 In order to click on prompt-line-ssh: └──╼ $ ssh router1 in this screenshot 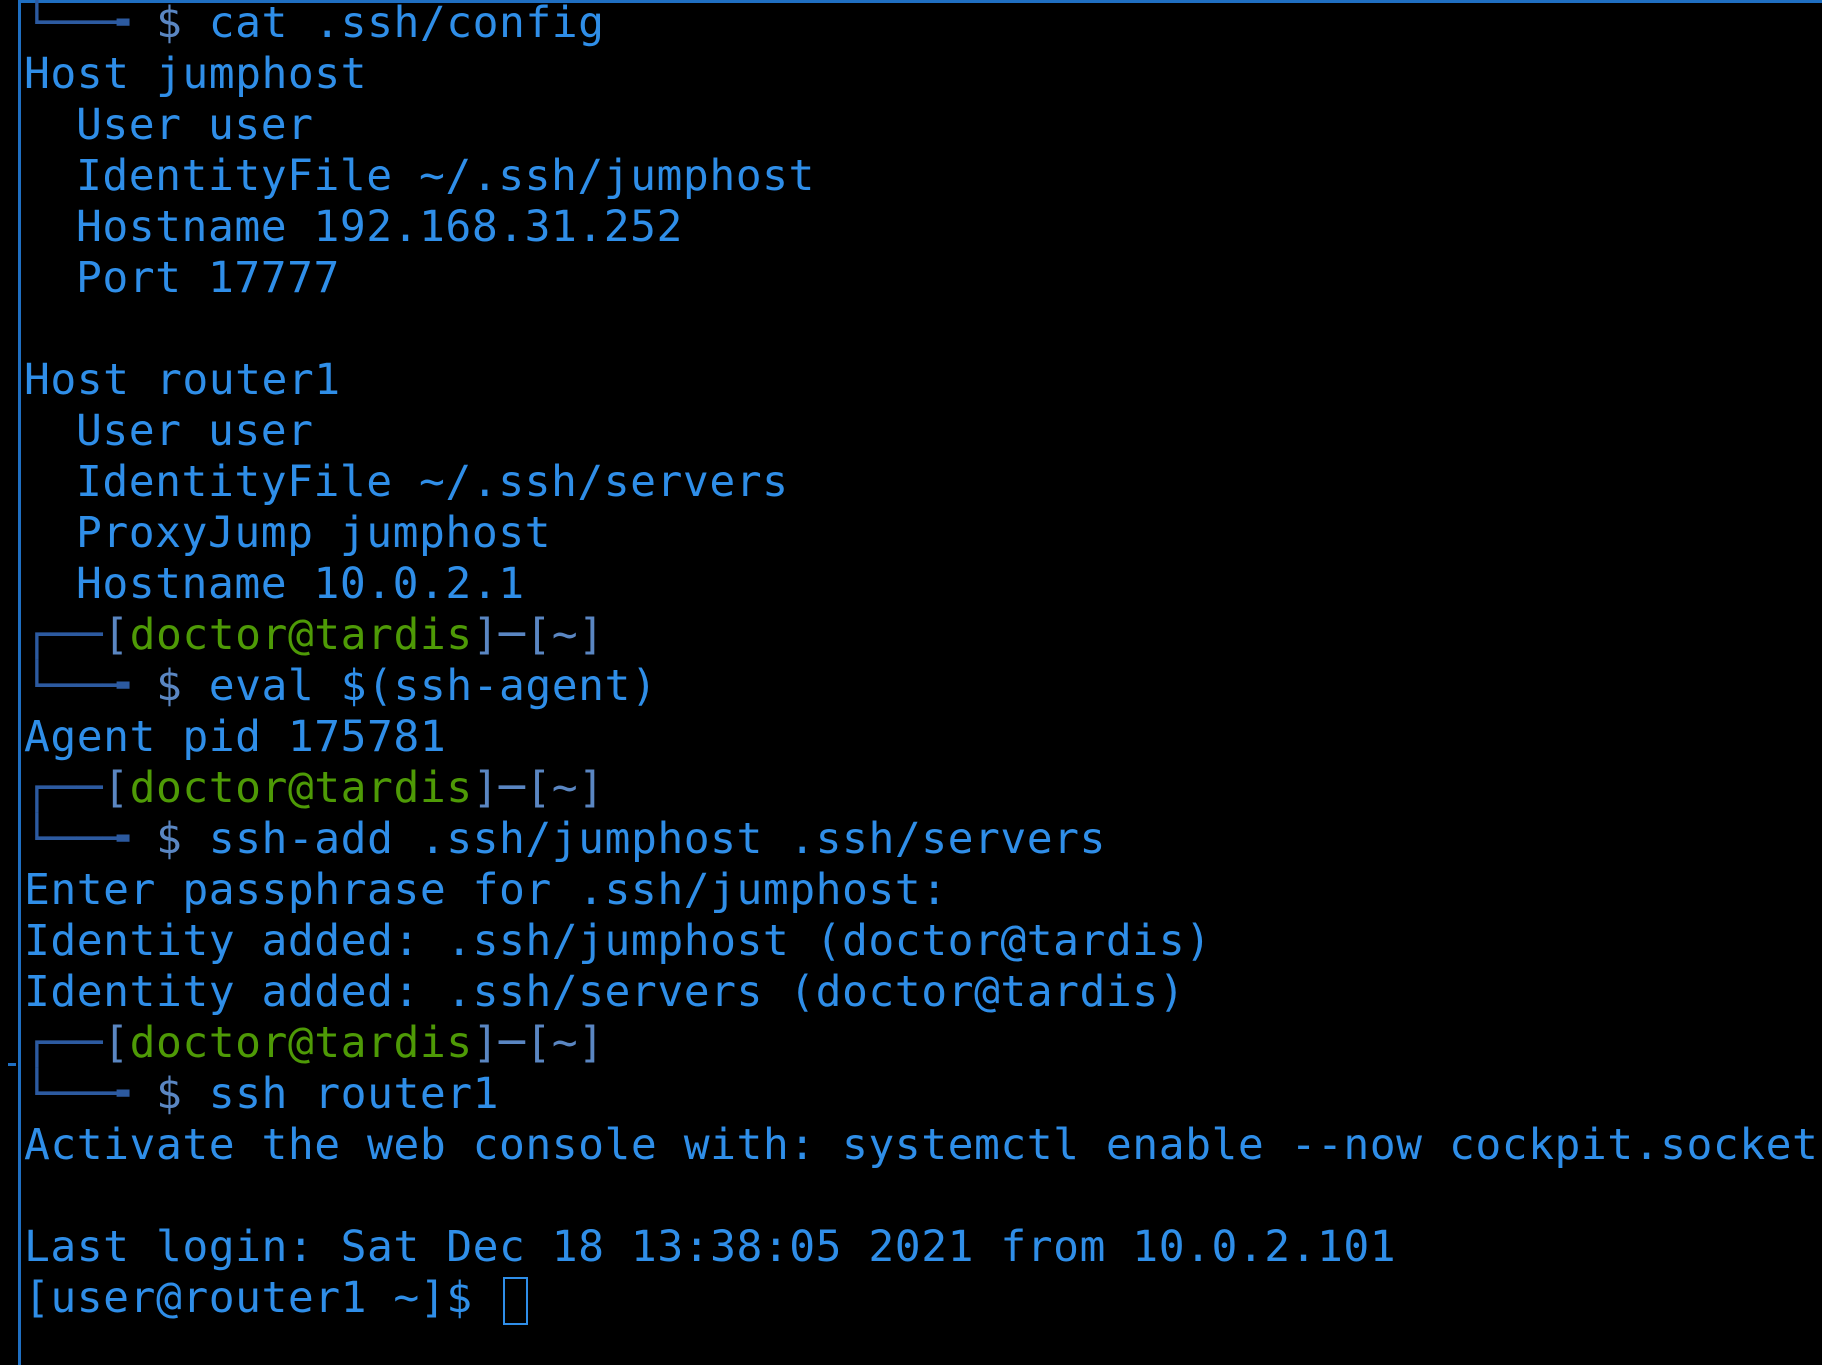, I will do `click(922, 1094)`.